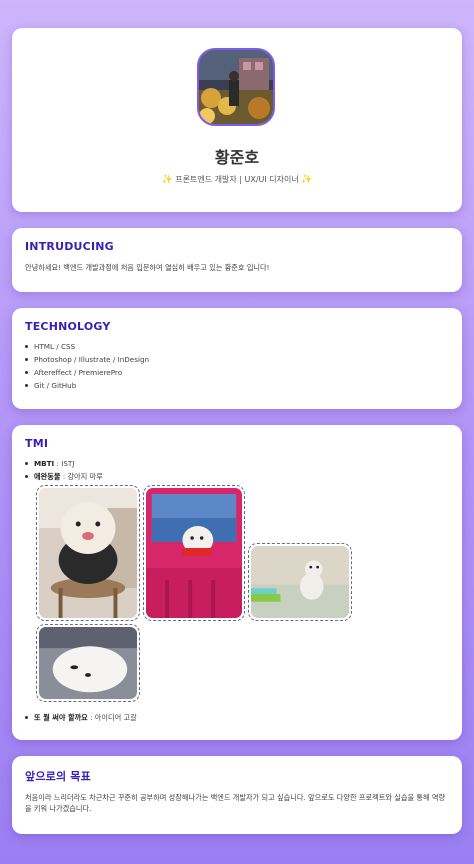 The height and width of the screenshot is (864, 474). Describe the element at coordinates (81, 476) in the screenshot. I see `pet-value: : 강아지 마루` at that location.